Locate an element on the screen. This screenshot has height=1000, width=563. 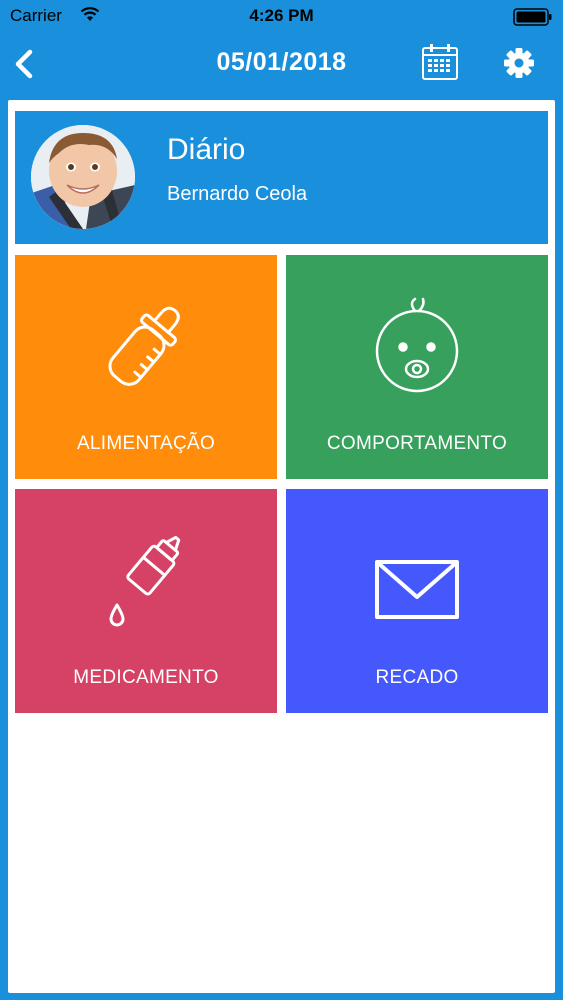
child-photo-icon is located at coordinates (83, 177).